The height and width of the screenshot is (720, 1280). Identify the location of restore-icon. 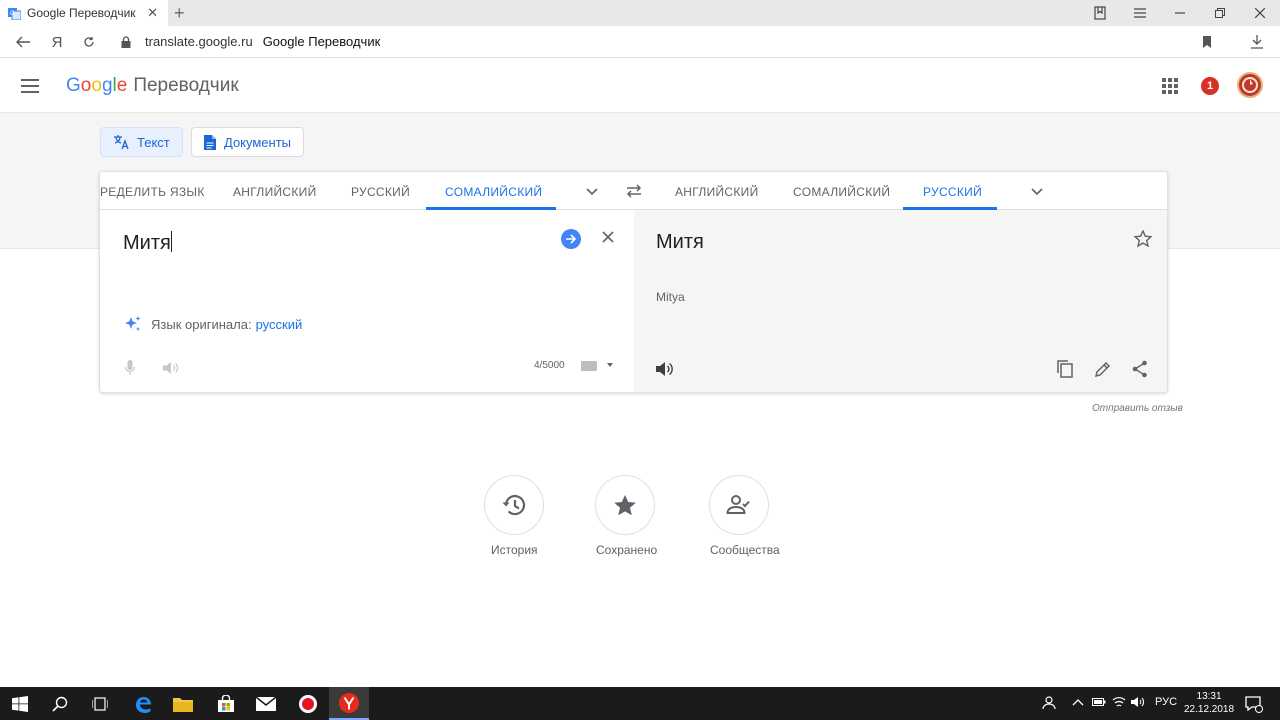
(1220, 13).